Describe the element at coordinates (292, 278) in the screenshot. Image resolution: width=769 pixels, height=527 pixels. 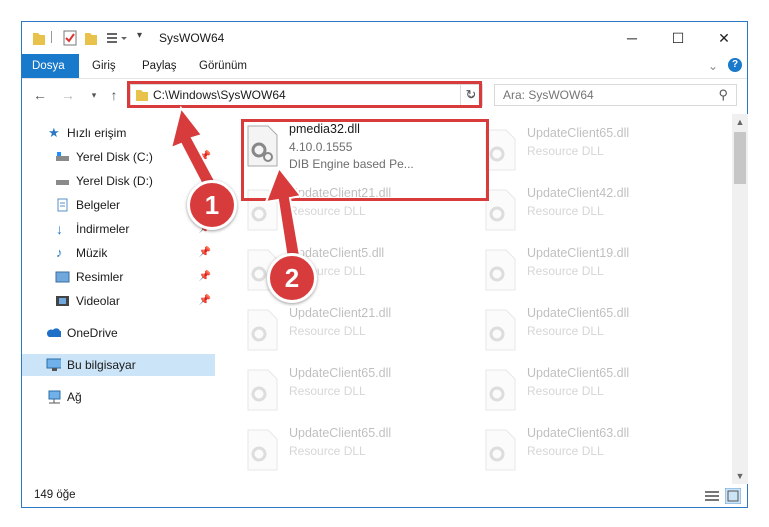
I see `step-2-badge: 2` at that location.